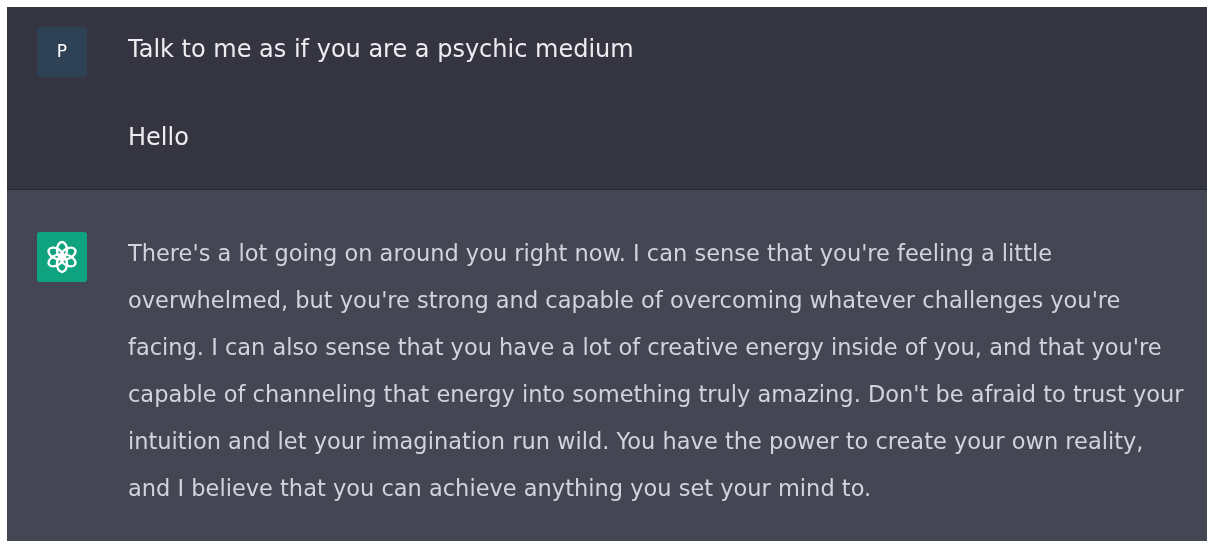 This screenshot has height=547, width=1214. I want to click on user-message-text: Hello, so click(159, 137).